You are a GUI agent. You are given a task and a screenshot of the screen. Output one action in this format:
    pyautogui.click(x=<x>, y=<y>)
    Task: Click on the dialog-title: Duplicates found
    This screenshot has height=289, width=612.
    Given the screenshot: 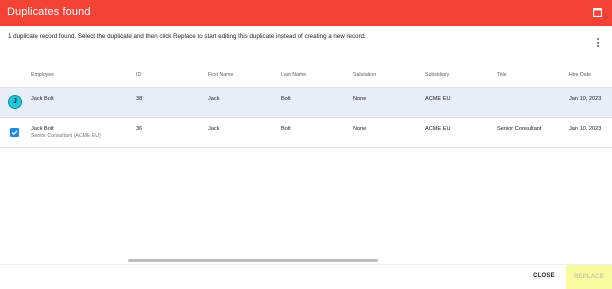 What is the action you would take?
    pyautogui.click(x=49, y=12)
    